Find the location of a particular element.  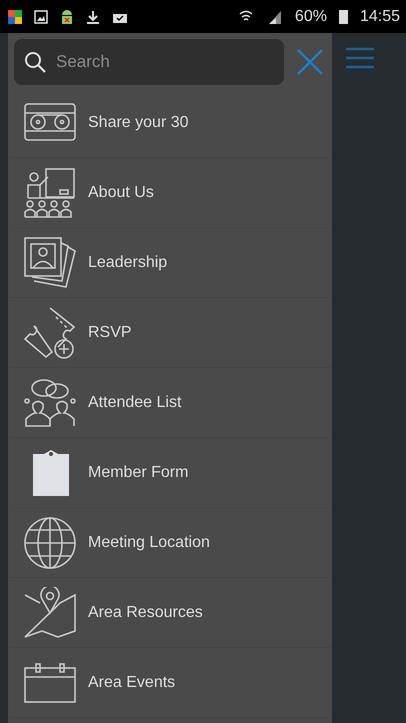

globe-icon is located at coordinates (50, 542).